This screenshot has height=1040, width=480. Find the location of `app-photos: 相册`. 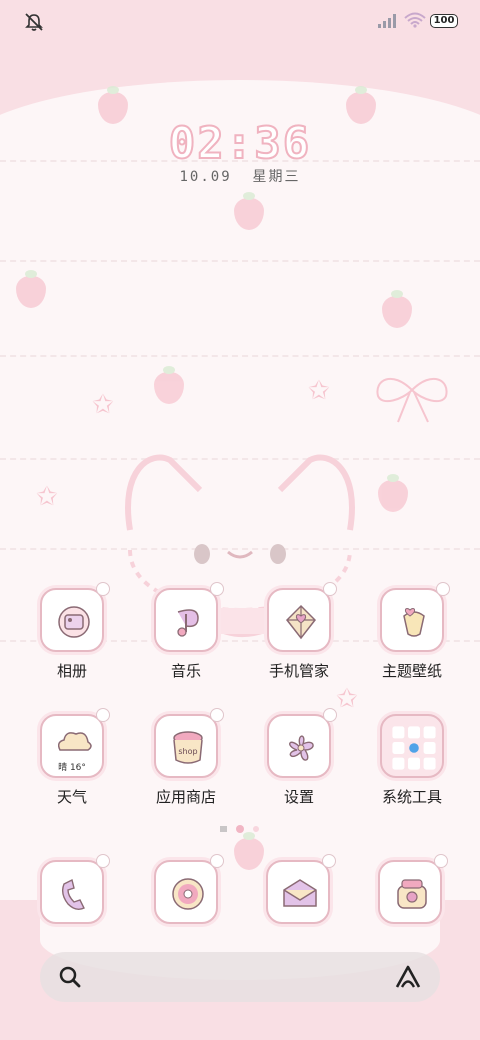

app-photos: 相册 is located at coordinates (75, 640).